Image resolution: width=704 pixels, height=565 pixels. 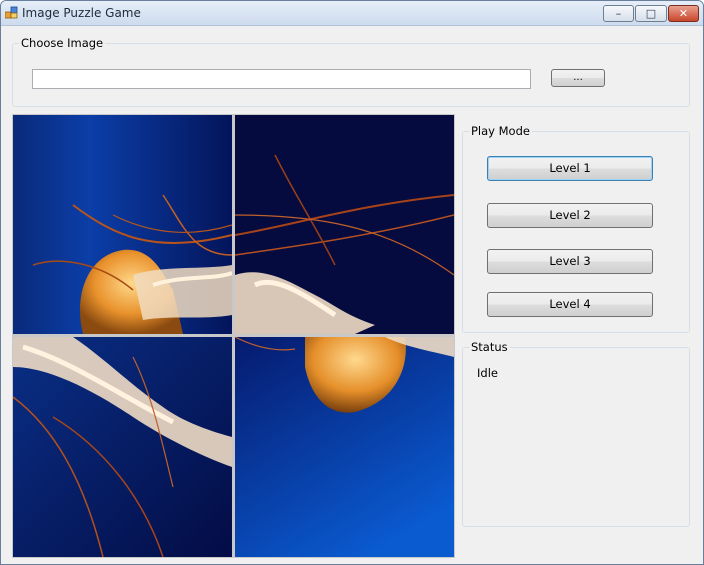 What do you see at coordinates (570, 168) in the screenshot?
I see `level-1-button: Level 1` at bounding box center [570, 168].